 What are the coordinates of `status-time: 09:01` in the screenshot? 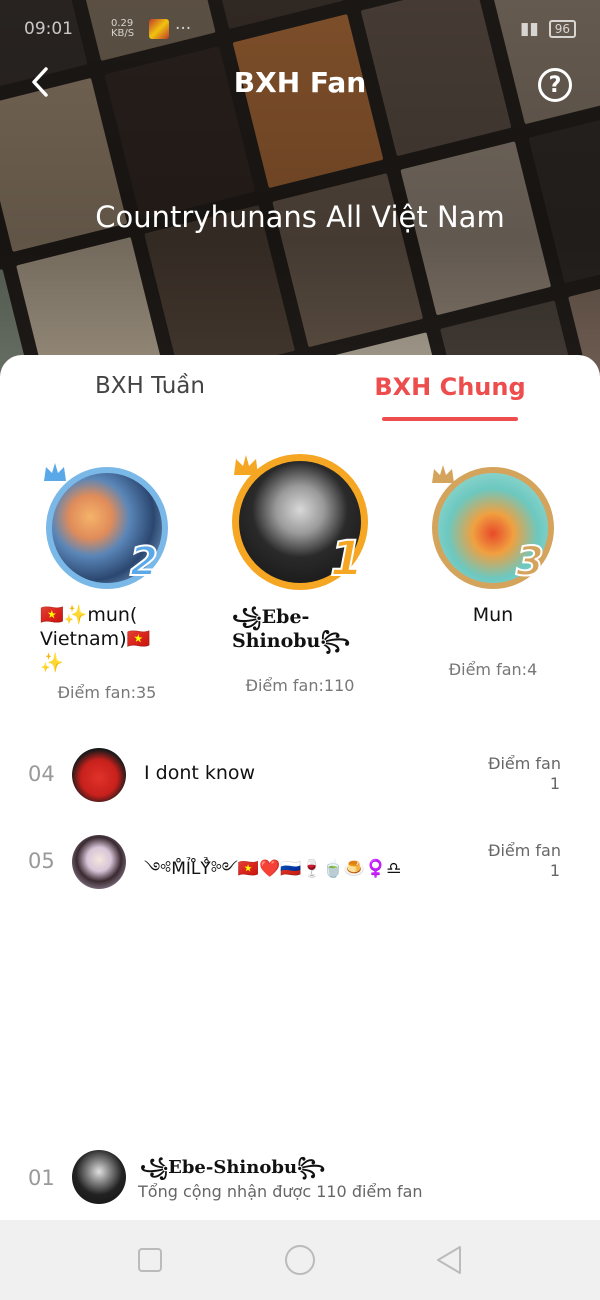 It's located at (48, 29).